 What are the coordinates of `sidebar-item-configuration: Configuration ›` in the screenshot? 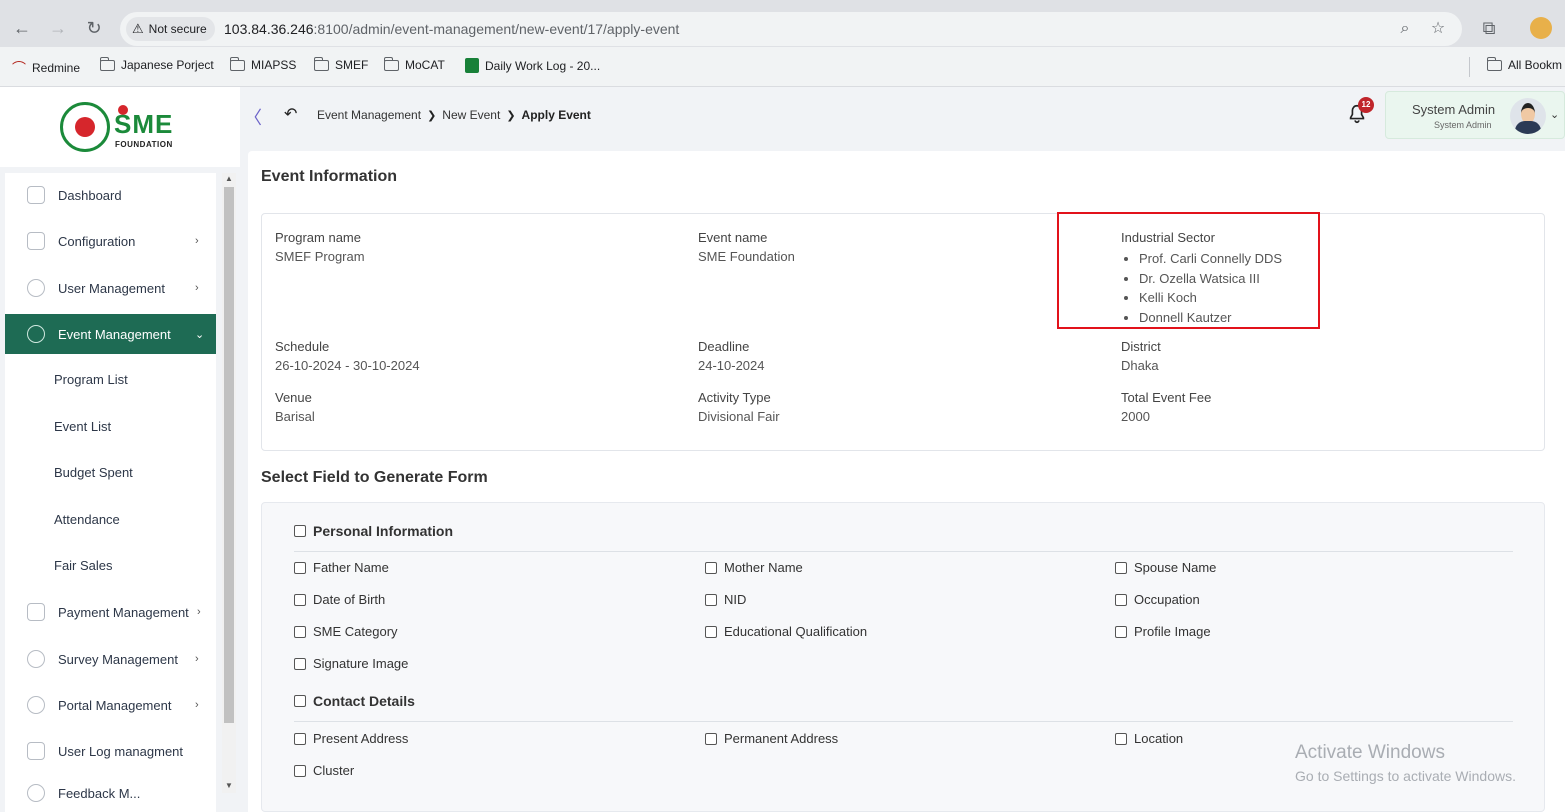 It's located at (110, 241).